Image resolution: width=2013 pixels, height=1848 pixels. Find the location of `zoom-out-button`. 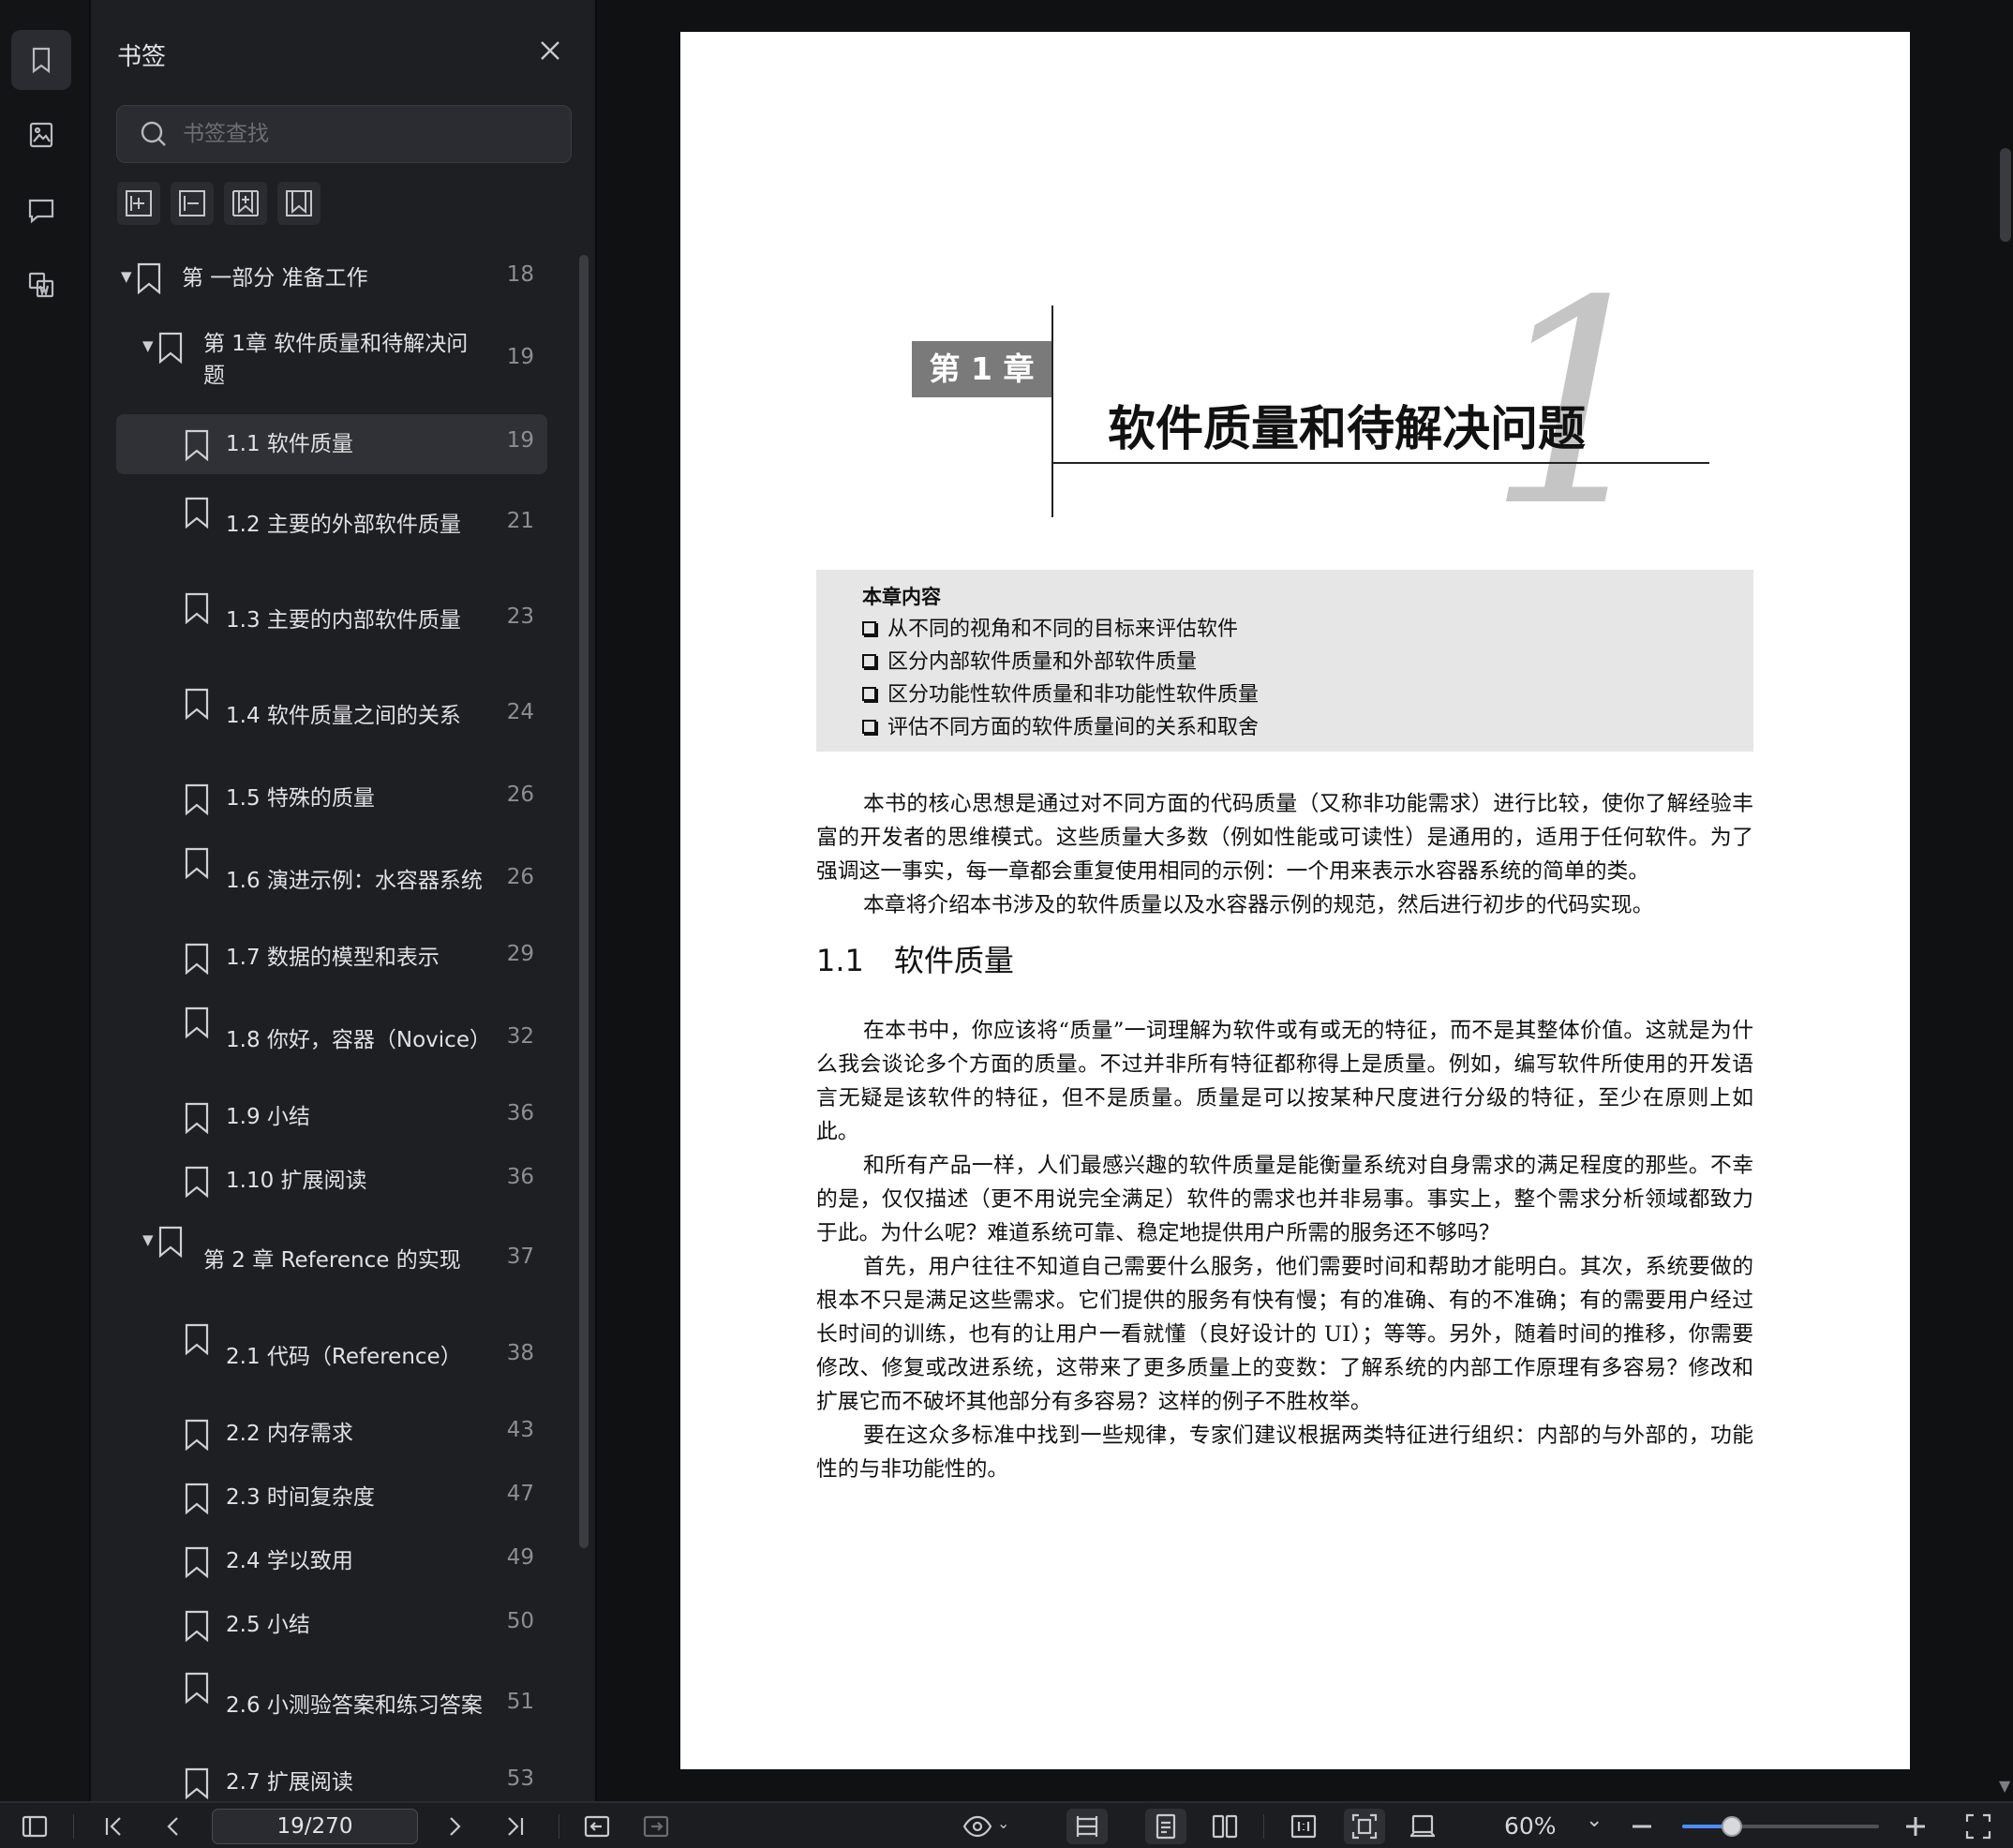

zoom-out-button is located at coordinates (1642, 1826).